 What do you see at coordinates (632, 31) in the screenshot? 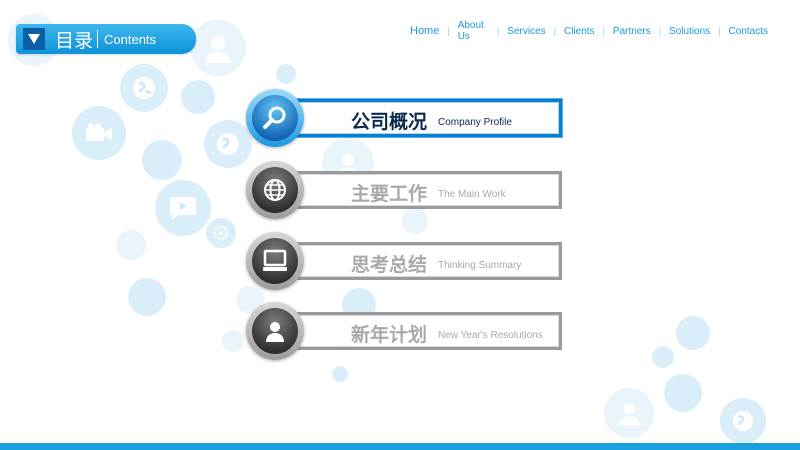
I see `nav-partners: Partners` at bounding box center [632, 31].